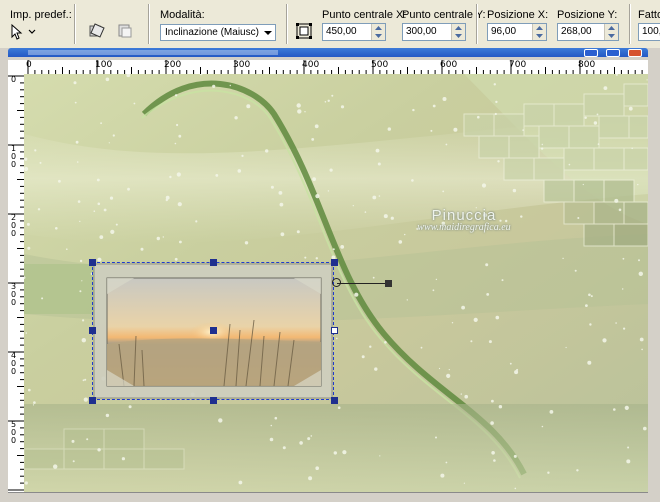 Image resolution: width=660 pixels, height=502 pixels. What do you see at coordinates (587, 65) in the screenshot?
I see `ruler-label: 800` at bounding box center [587, 65].